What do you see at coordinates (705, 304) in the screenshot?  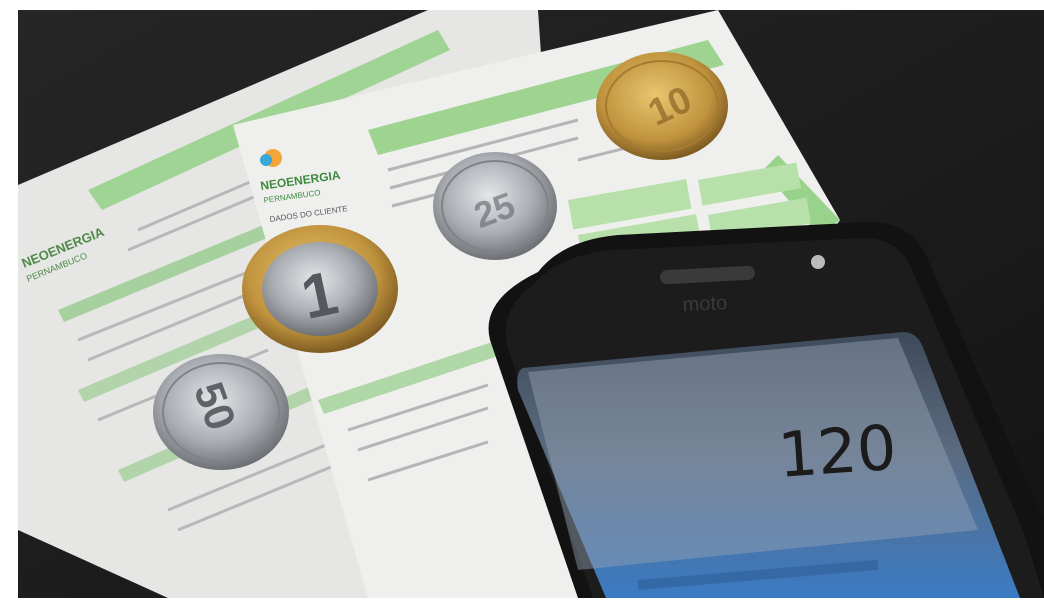 I see `phone-brand: moto` at bounding box center [705, 304].